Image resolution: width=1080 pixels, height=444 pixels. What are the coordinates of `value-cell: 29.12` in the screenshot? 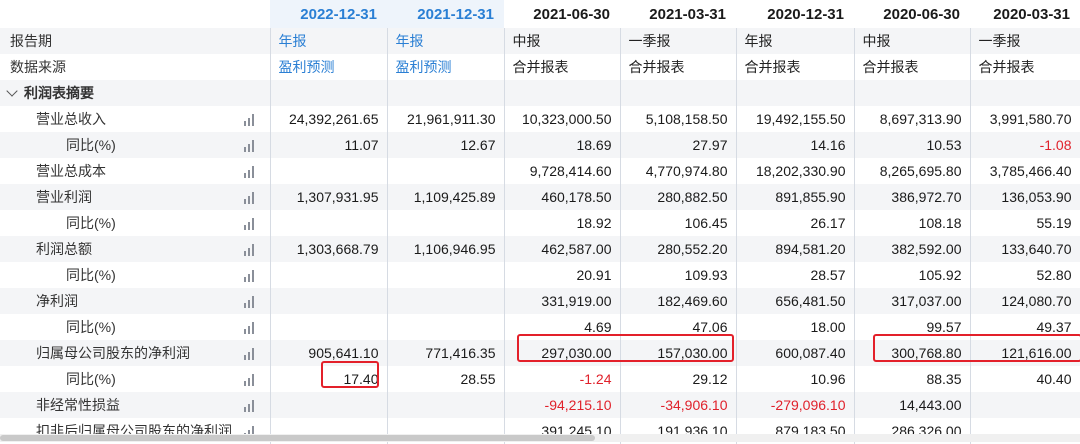 It's located at (678, 379).